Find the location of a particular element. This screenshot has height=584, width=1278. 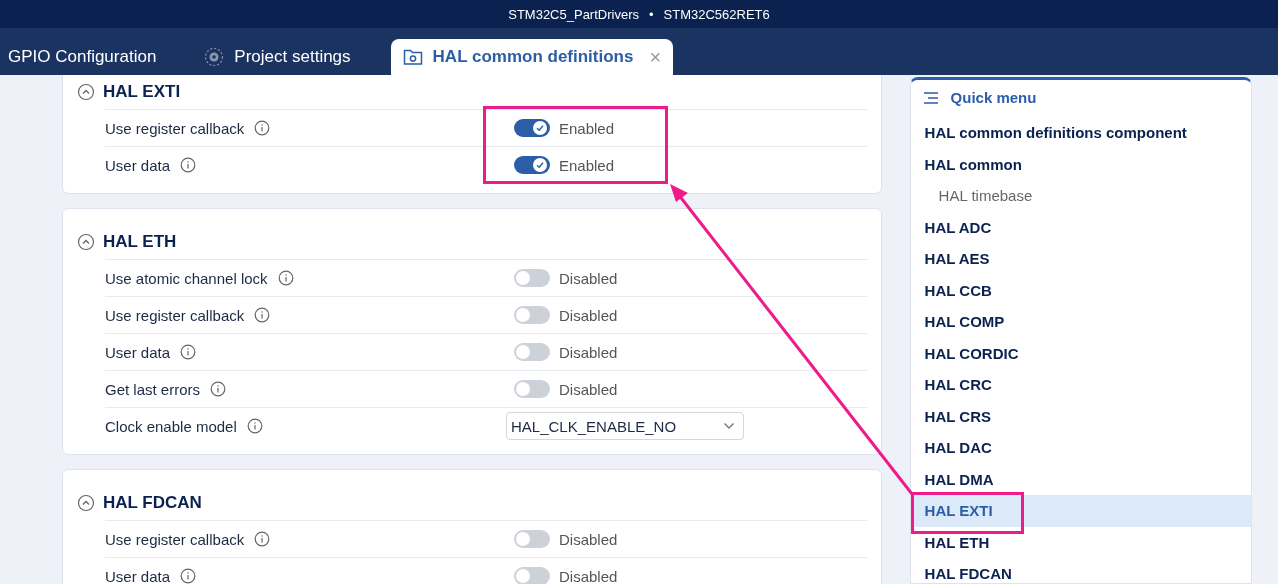

quick-menu-item: HAL ETH is located at coordinates (1080, 542).